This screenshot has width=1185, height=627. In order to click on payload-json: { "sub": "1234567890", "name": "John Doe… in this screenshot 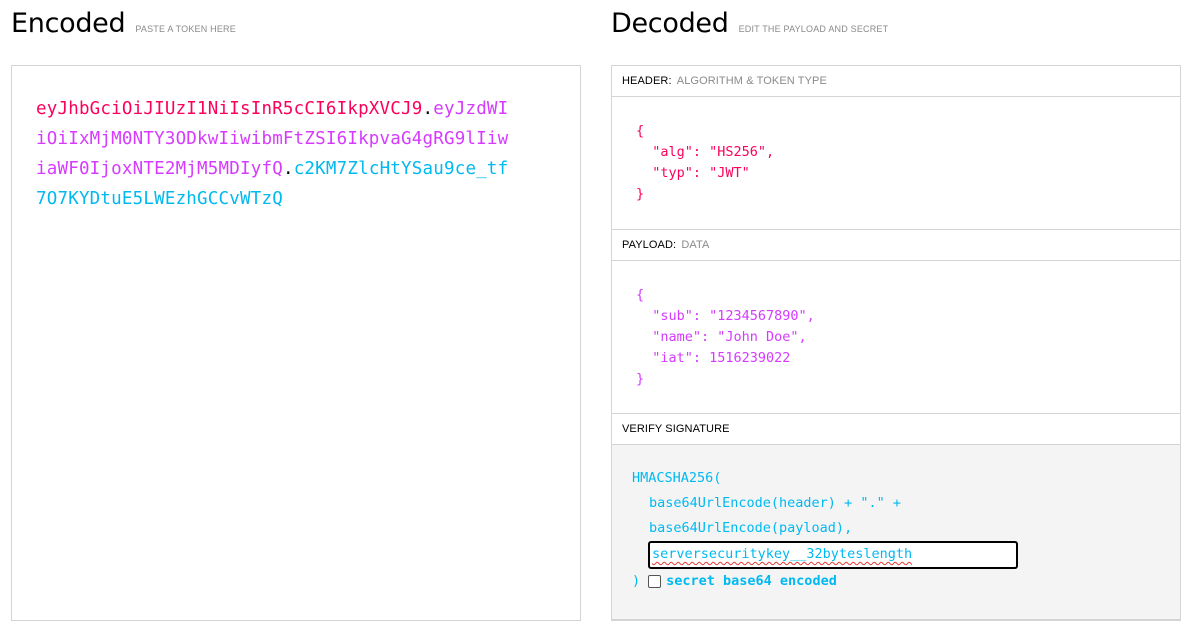, I will do `click(725, 337)`.